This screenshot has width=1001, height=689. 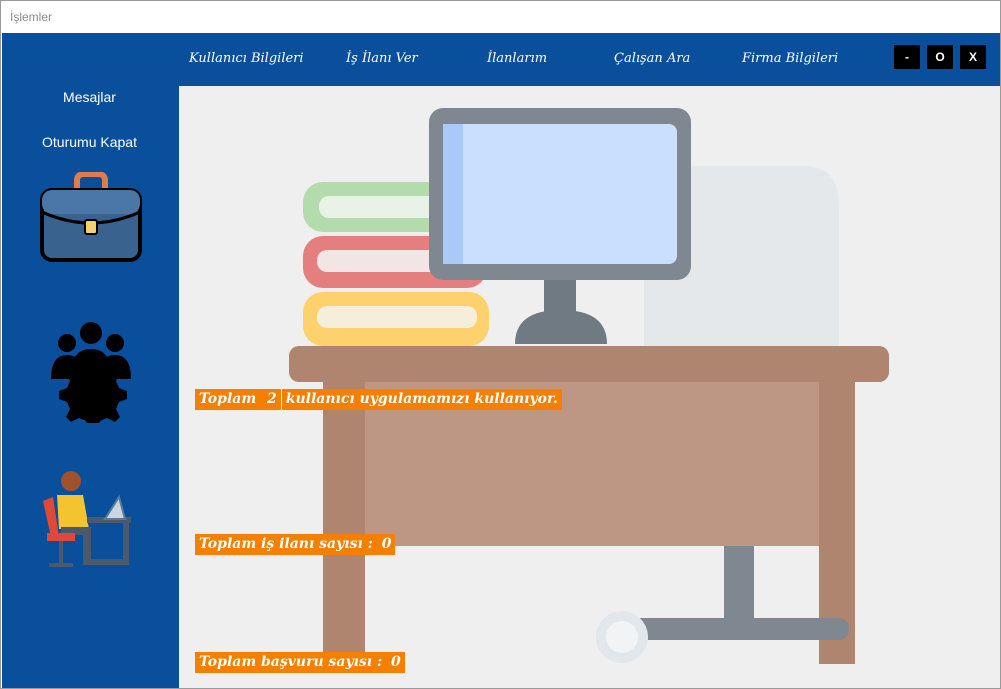 I want to click on nav-item-firma-bilgileri: Firma Bilgileri, so click(x=790, y=58).